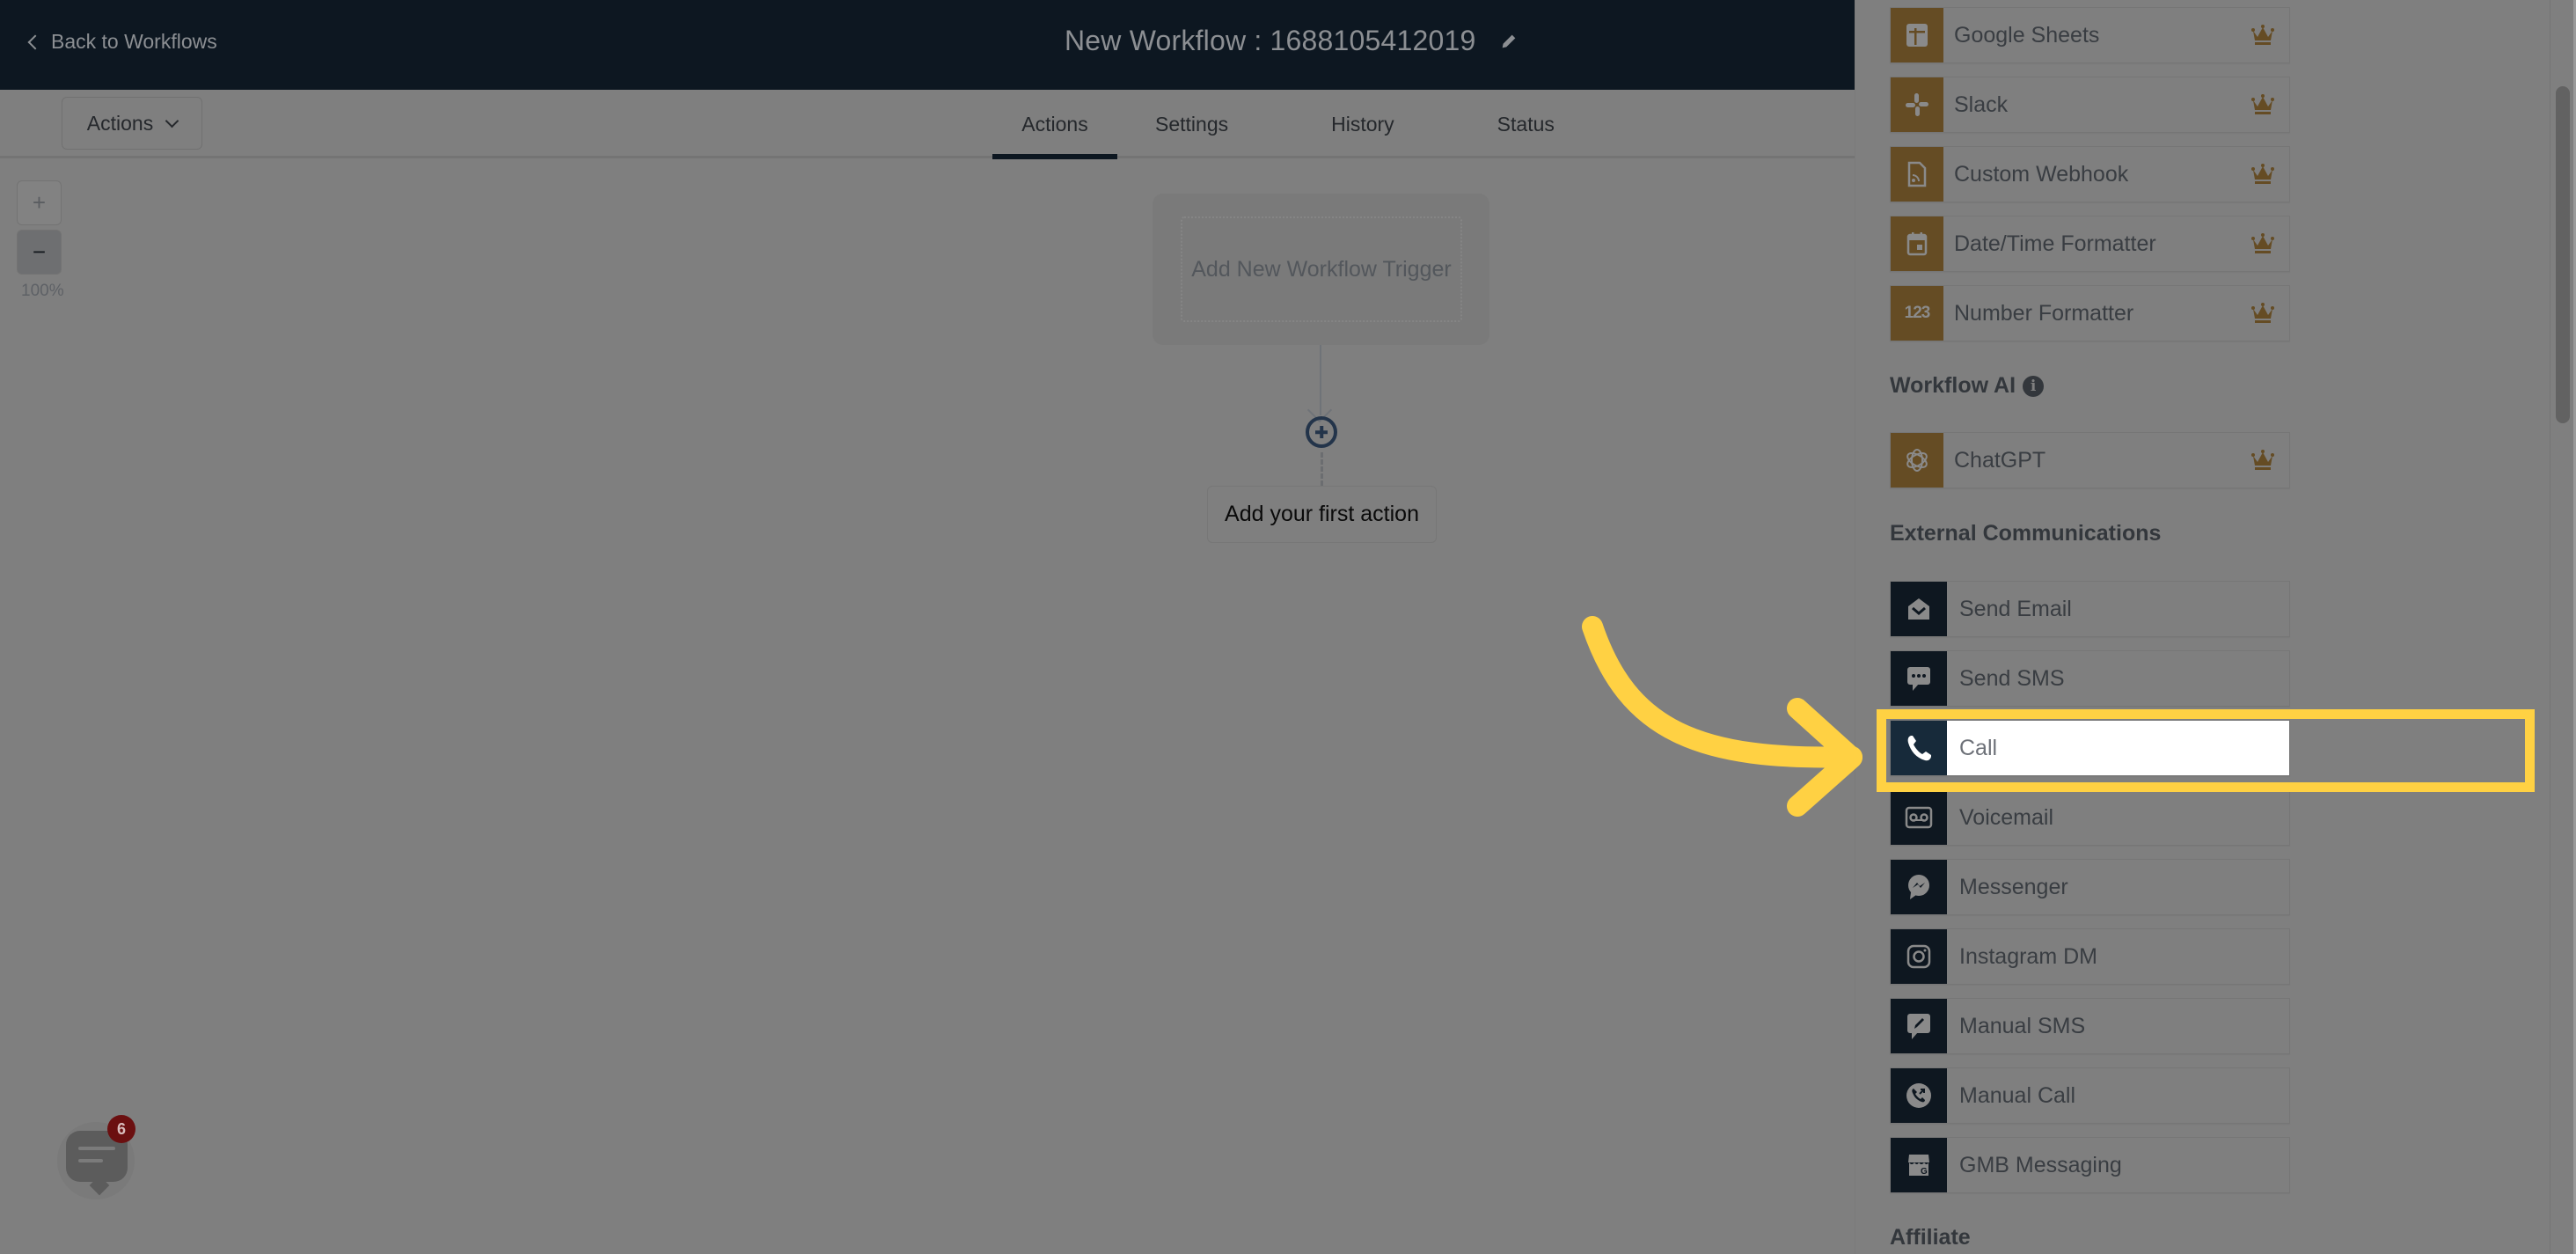  What do you see at coordinates (121, 1129) in the screenshot?
I see `chat-notification-badge: 6` at bounding box center [121, 1129].